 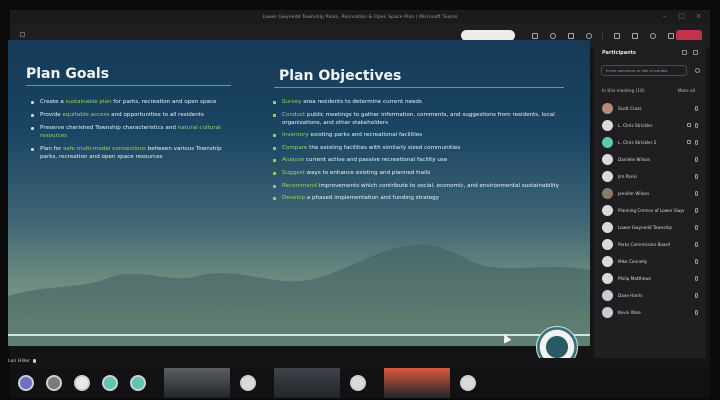 What do you see at coordinates (698, 16) in the screenshot?
I see `close-icon: ×` at bounding box center [698, 16].